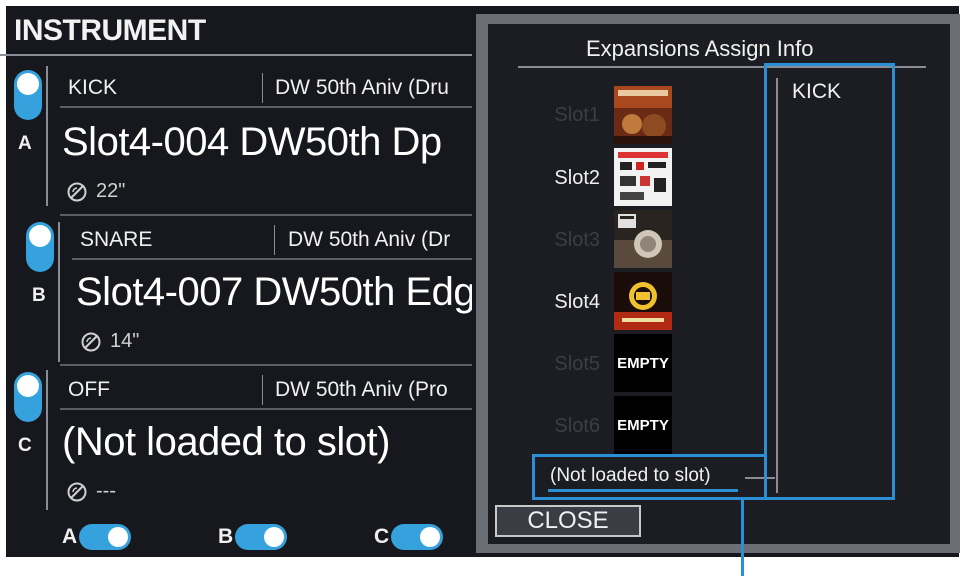  Describe the element at coordinates (361, 389) in the screenshot. I see `track-c-kit: DW 50th Aniv (Pro` at that location.